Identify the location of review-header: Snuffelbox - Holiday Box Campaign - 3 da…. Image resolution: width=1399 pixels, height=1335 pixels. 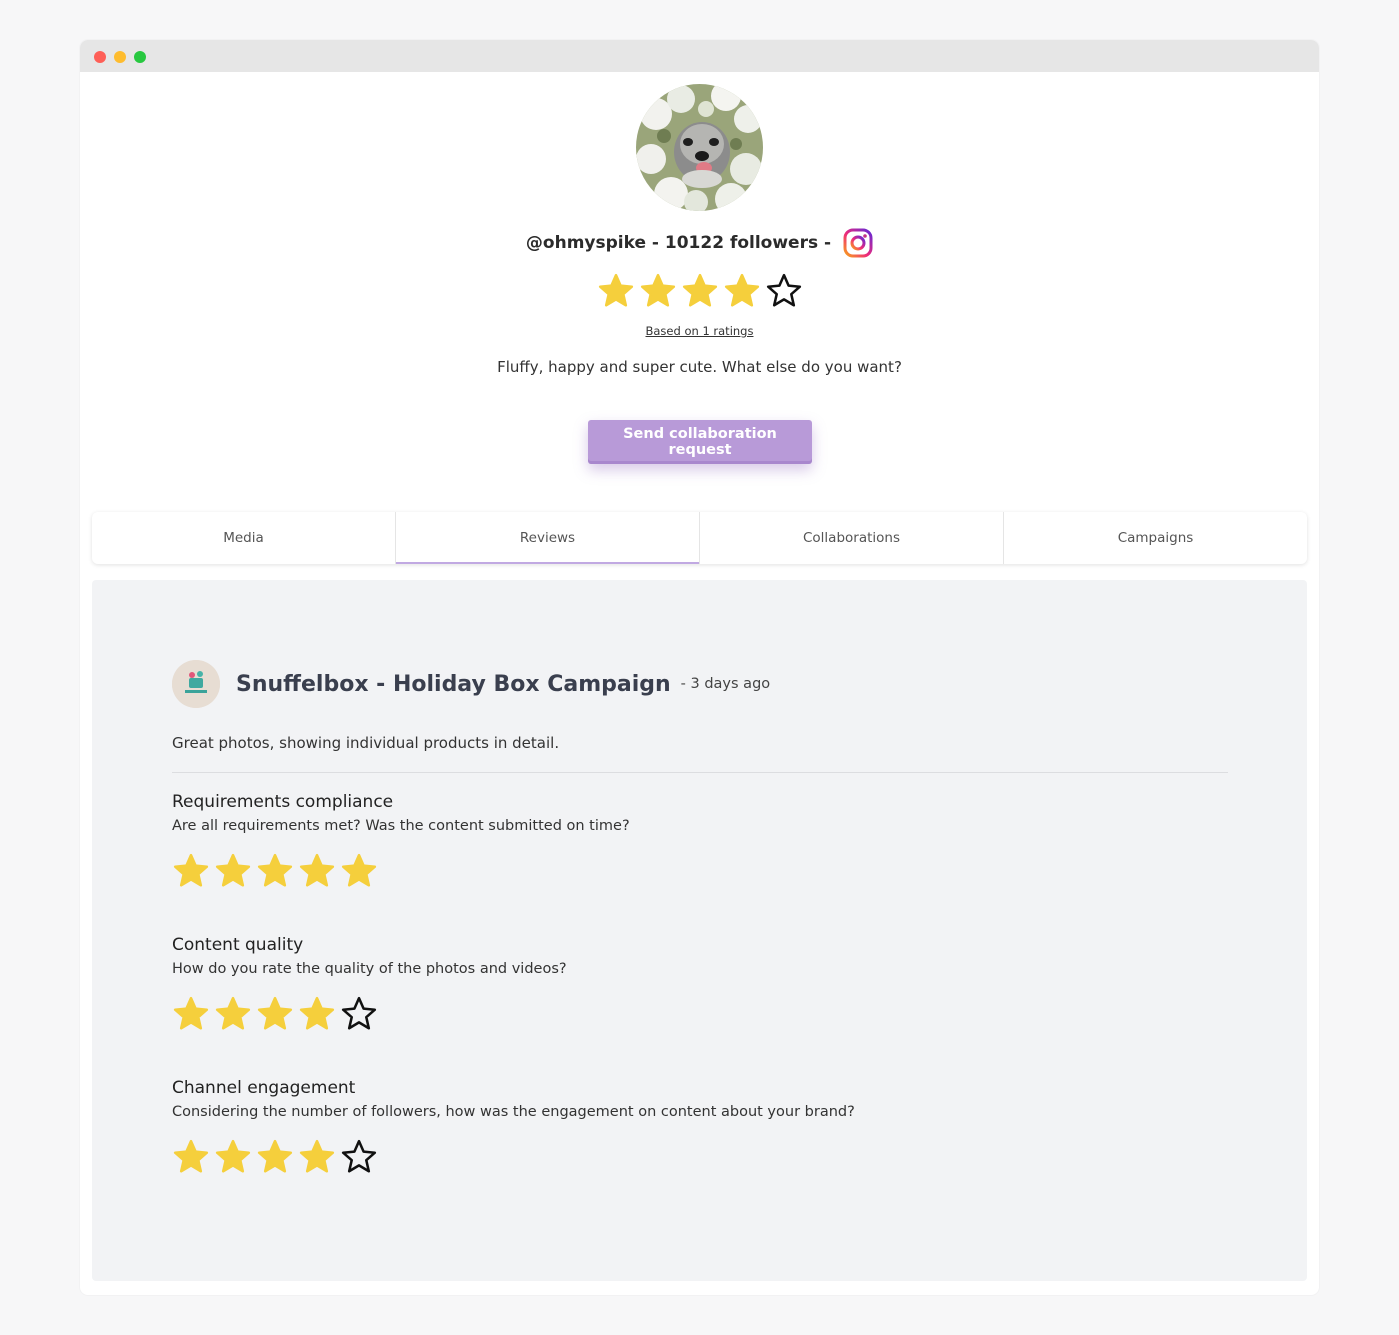
(471, 684).